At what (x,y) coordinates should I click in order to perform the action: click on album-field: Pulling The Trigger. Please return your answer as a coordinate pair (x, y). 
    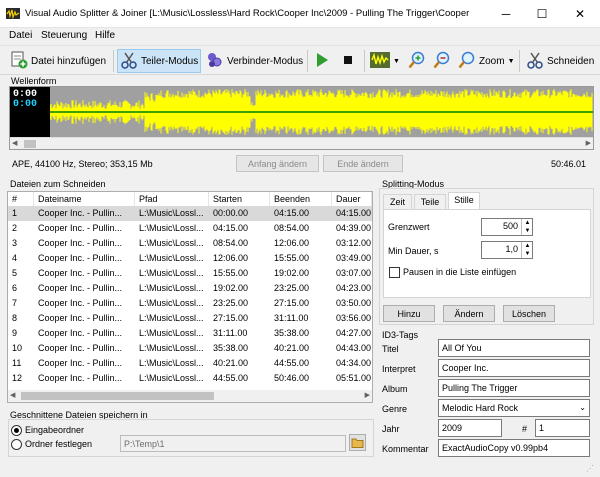
    Looking at the image, I should click on (514, 388).